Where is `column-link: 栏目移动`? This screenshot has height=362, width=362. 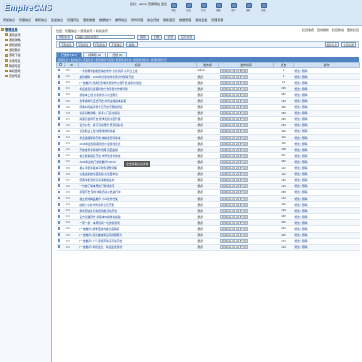 column-link: 栏目移动 is located at coordinates (338, 30).